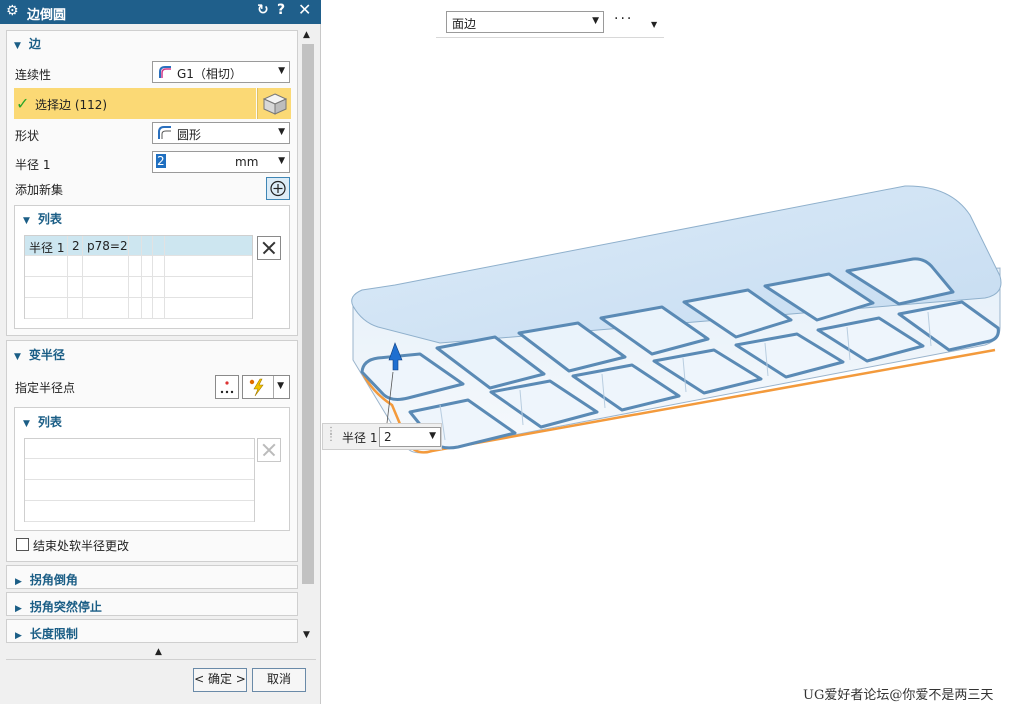  Describe the element at coordinates (550, 37) in the screenshot. I see `toolbar-divider` at that location.